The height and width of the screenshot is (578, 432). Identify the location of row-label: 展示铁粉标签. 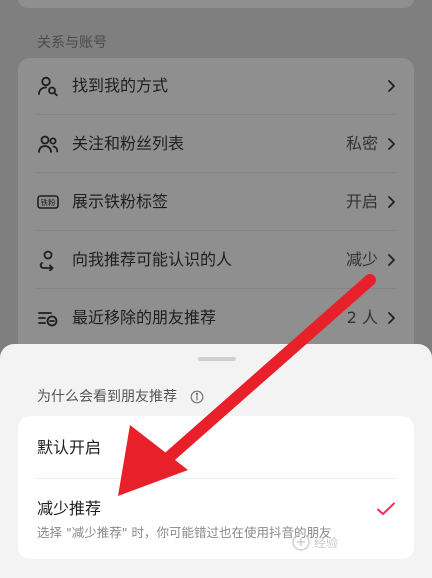
(120, 201).